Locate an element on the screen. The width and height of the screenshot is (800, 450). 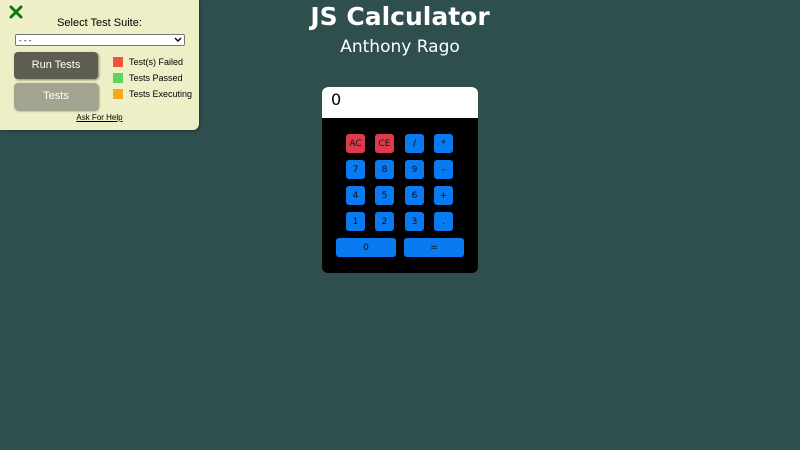
equals-button: = is located at coordinates (434, 247).